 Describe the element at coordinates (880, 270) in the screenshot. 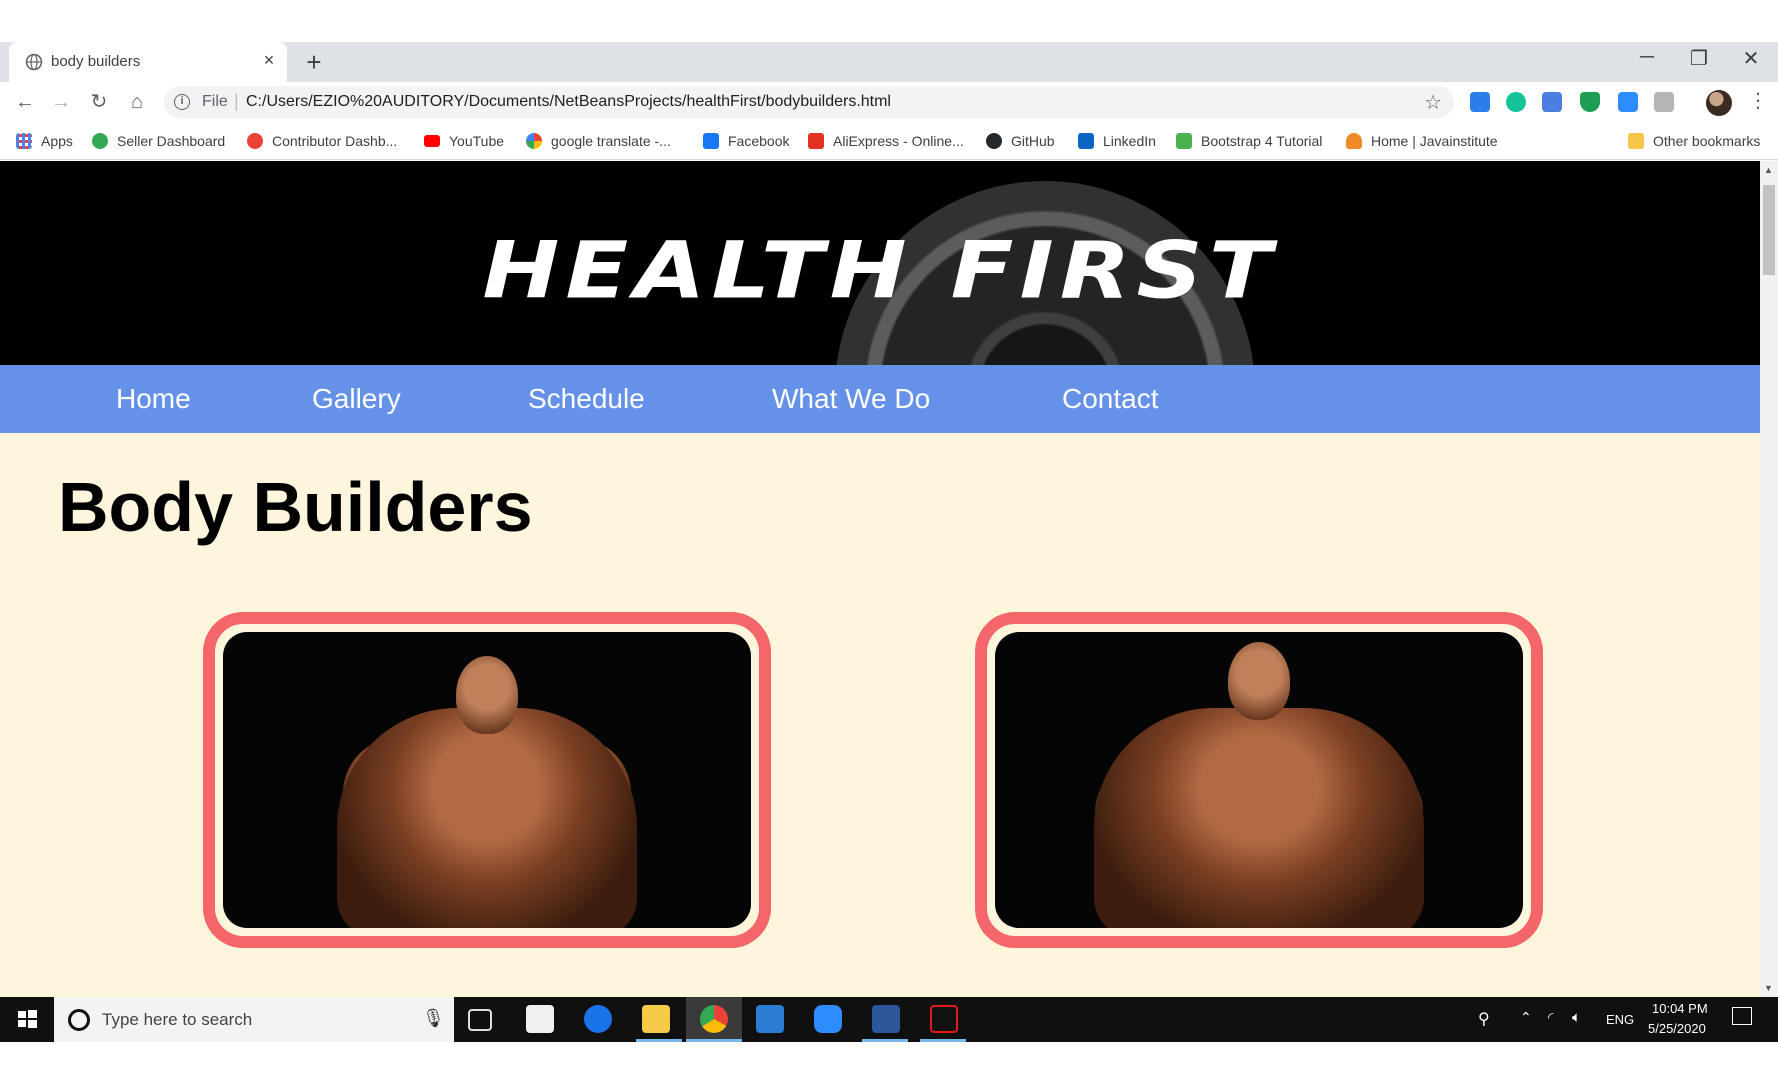

I see `site-logo: HEALTH FIRST` at that location.